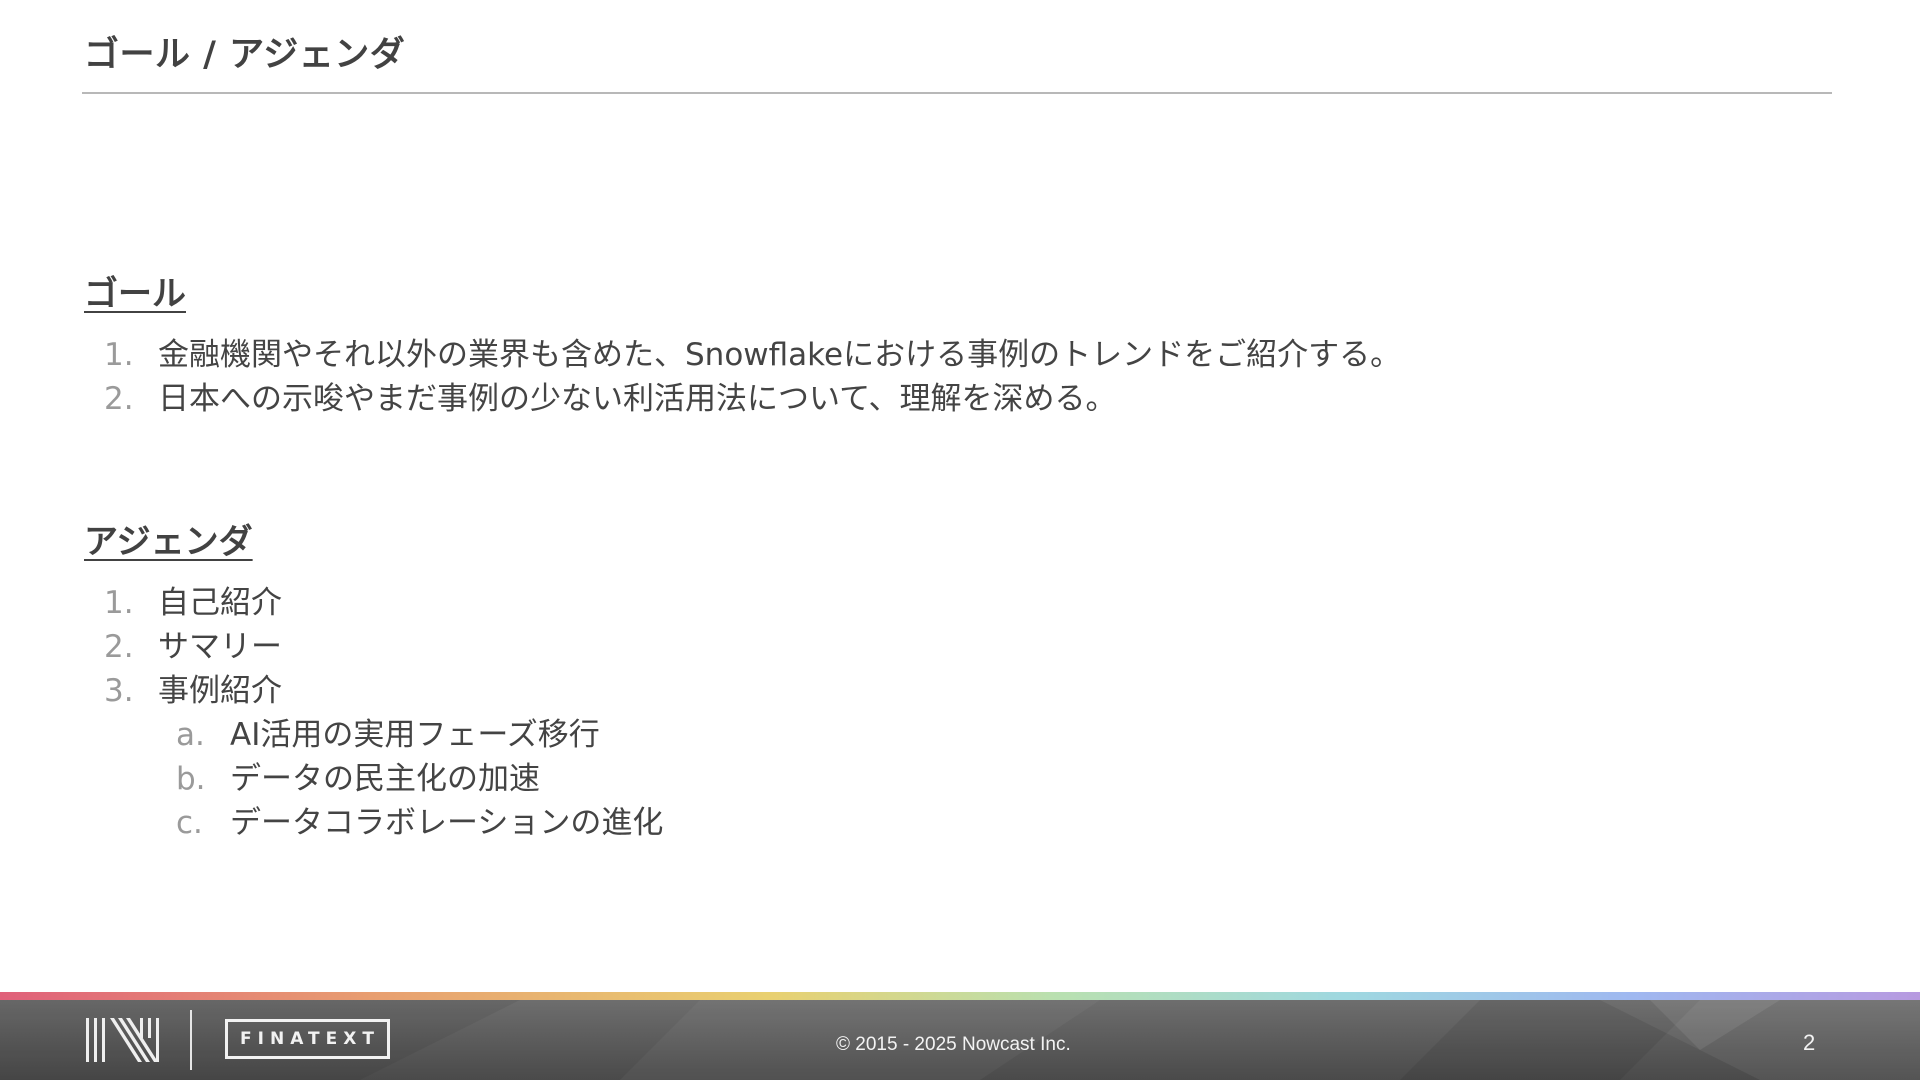 This screenshot has height=1080, width=1920. Describe the element at coordinates (953, 1044) in the screenshot. I see `copyright-text: © 2015 - 2025 Nowcast Inc.` at that location.